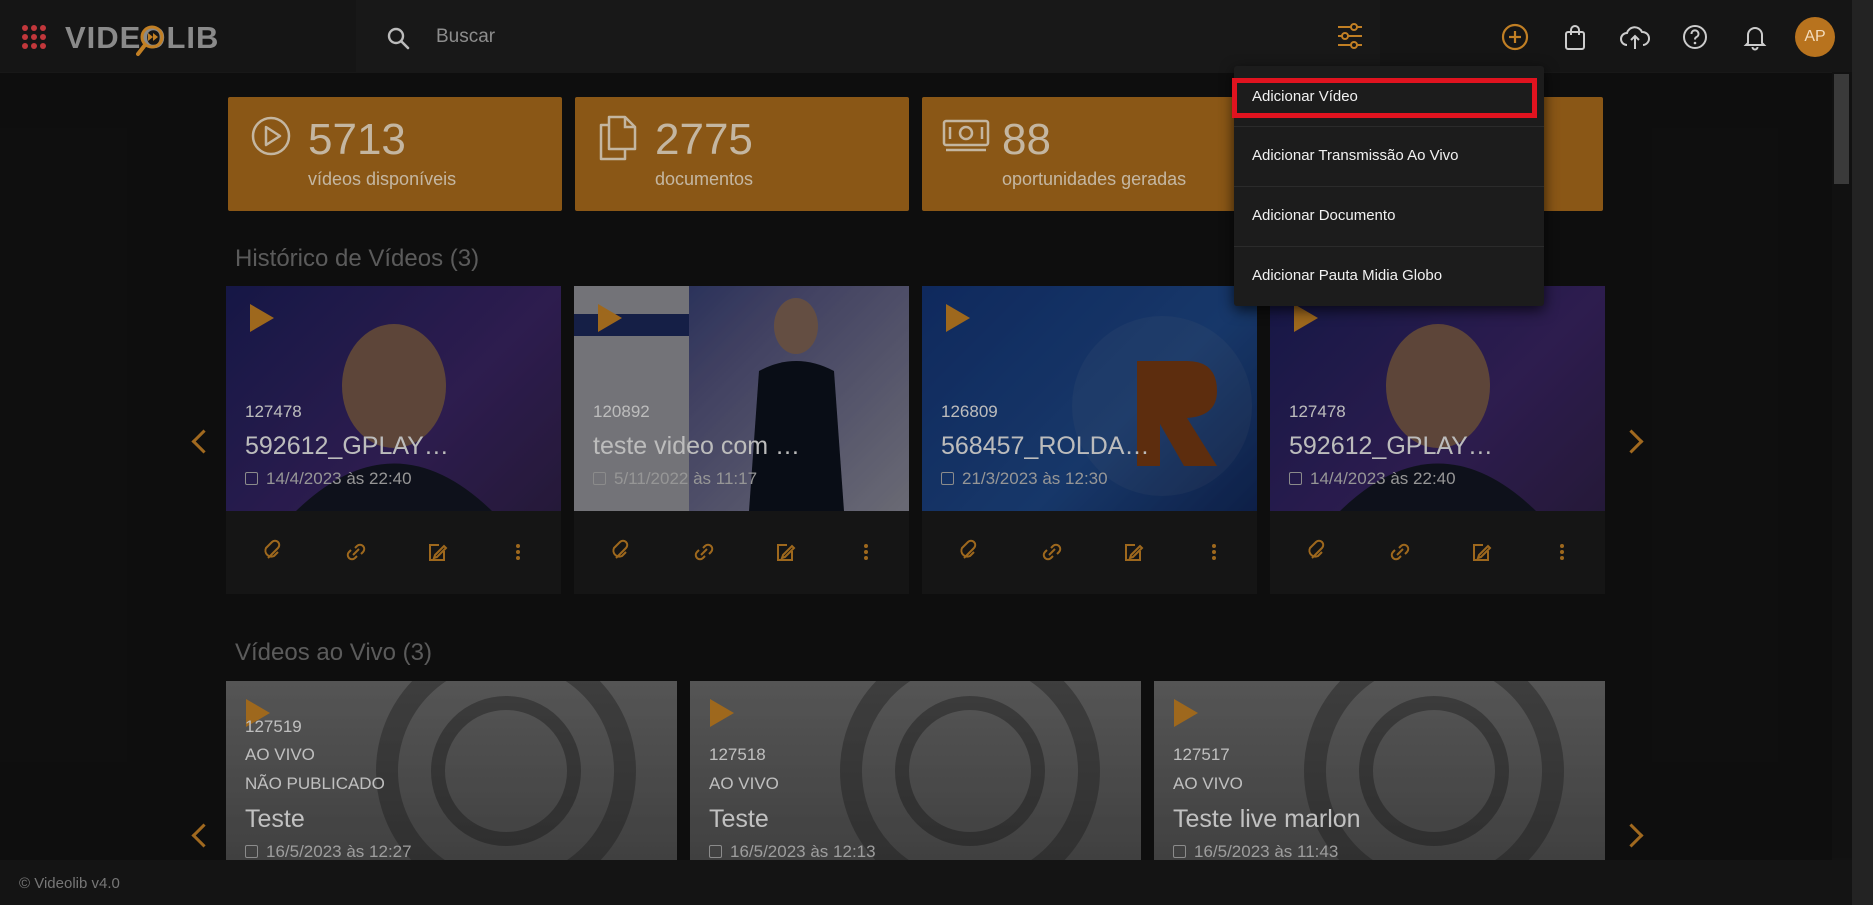  What do you see at coordinates (704, 139) in the screenshot?
I see `stat-value: 2775` at bounding box center [704, 139].